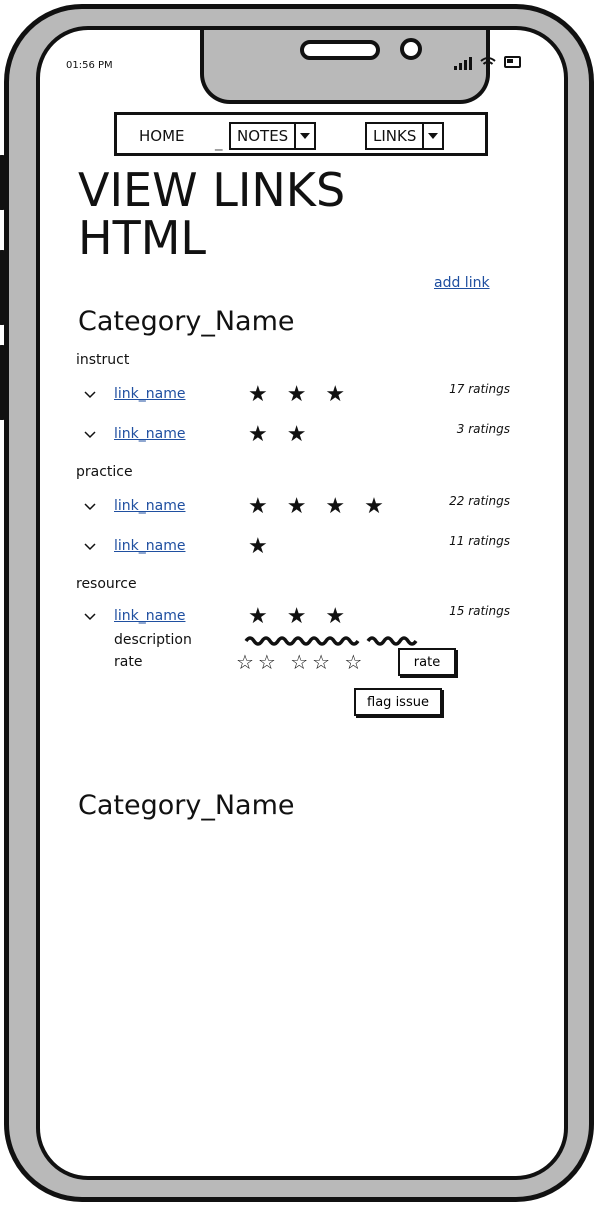 This screenshot has width=602, height=1210. What do you see at coordinates (301, 662) in the screenshot?
I see `rate-stars-input: ☆☆ ☆☆ ☆` at bounding box center [301, 662].